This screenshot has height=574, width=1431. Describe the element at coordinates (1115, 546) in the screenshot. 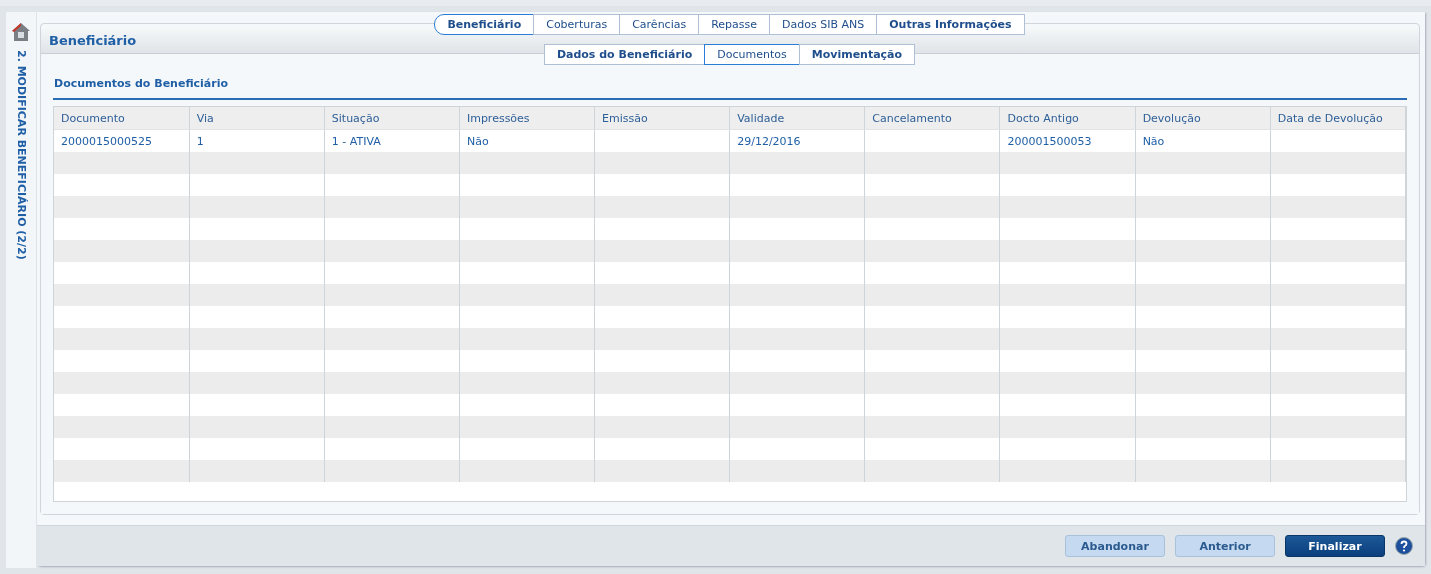

I see `action-button: Abandonar` at that location.